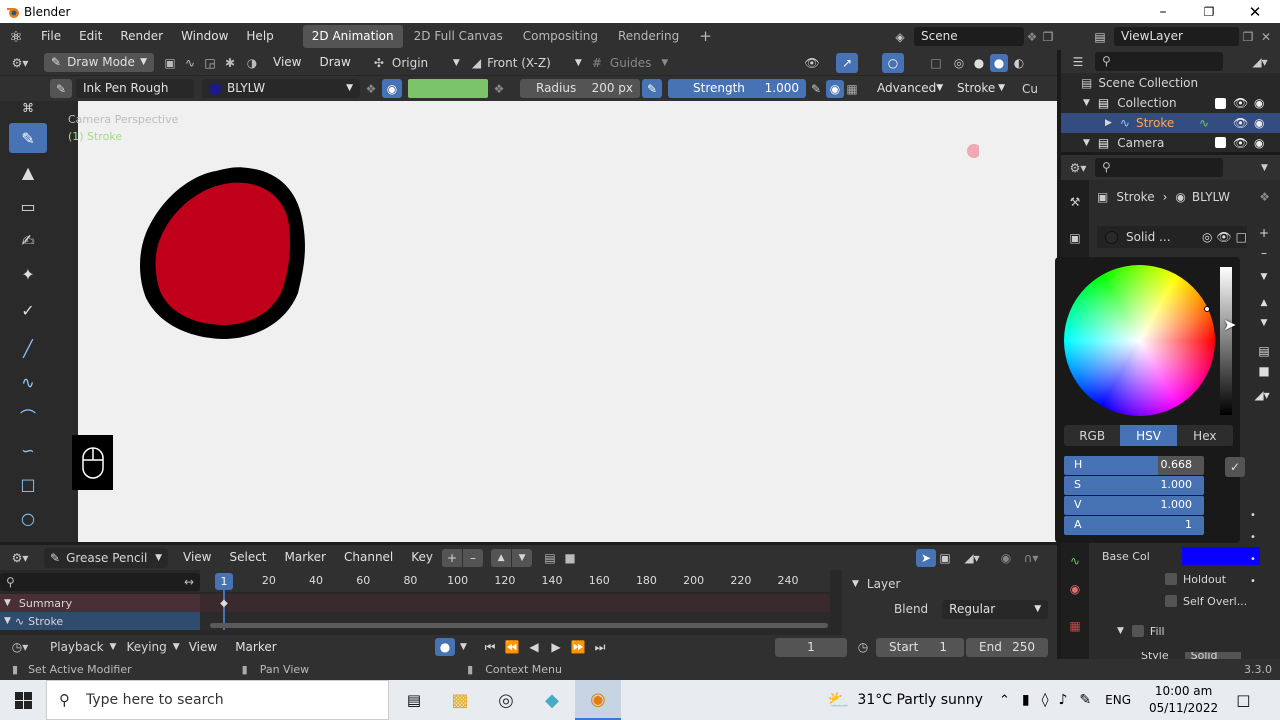  Describe the element at coordinates (926, 557) in the screenshot. I see `only-selected-icon: ➤` at that location.